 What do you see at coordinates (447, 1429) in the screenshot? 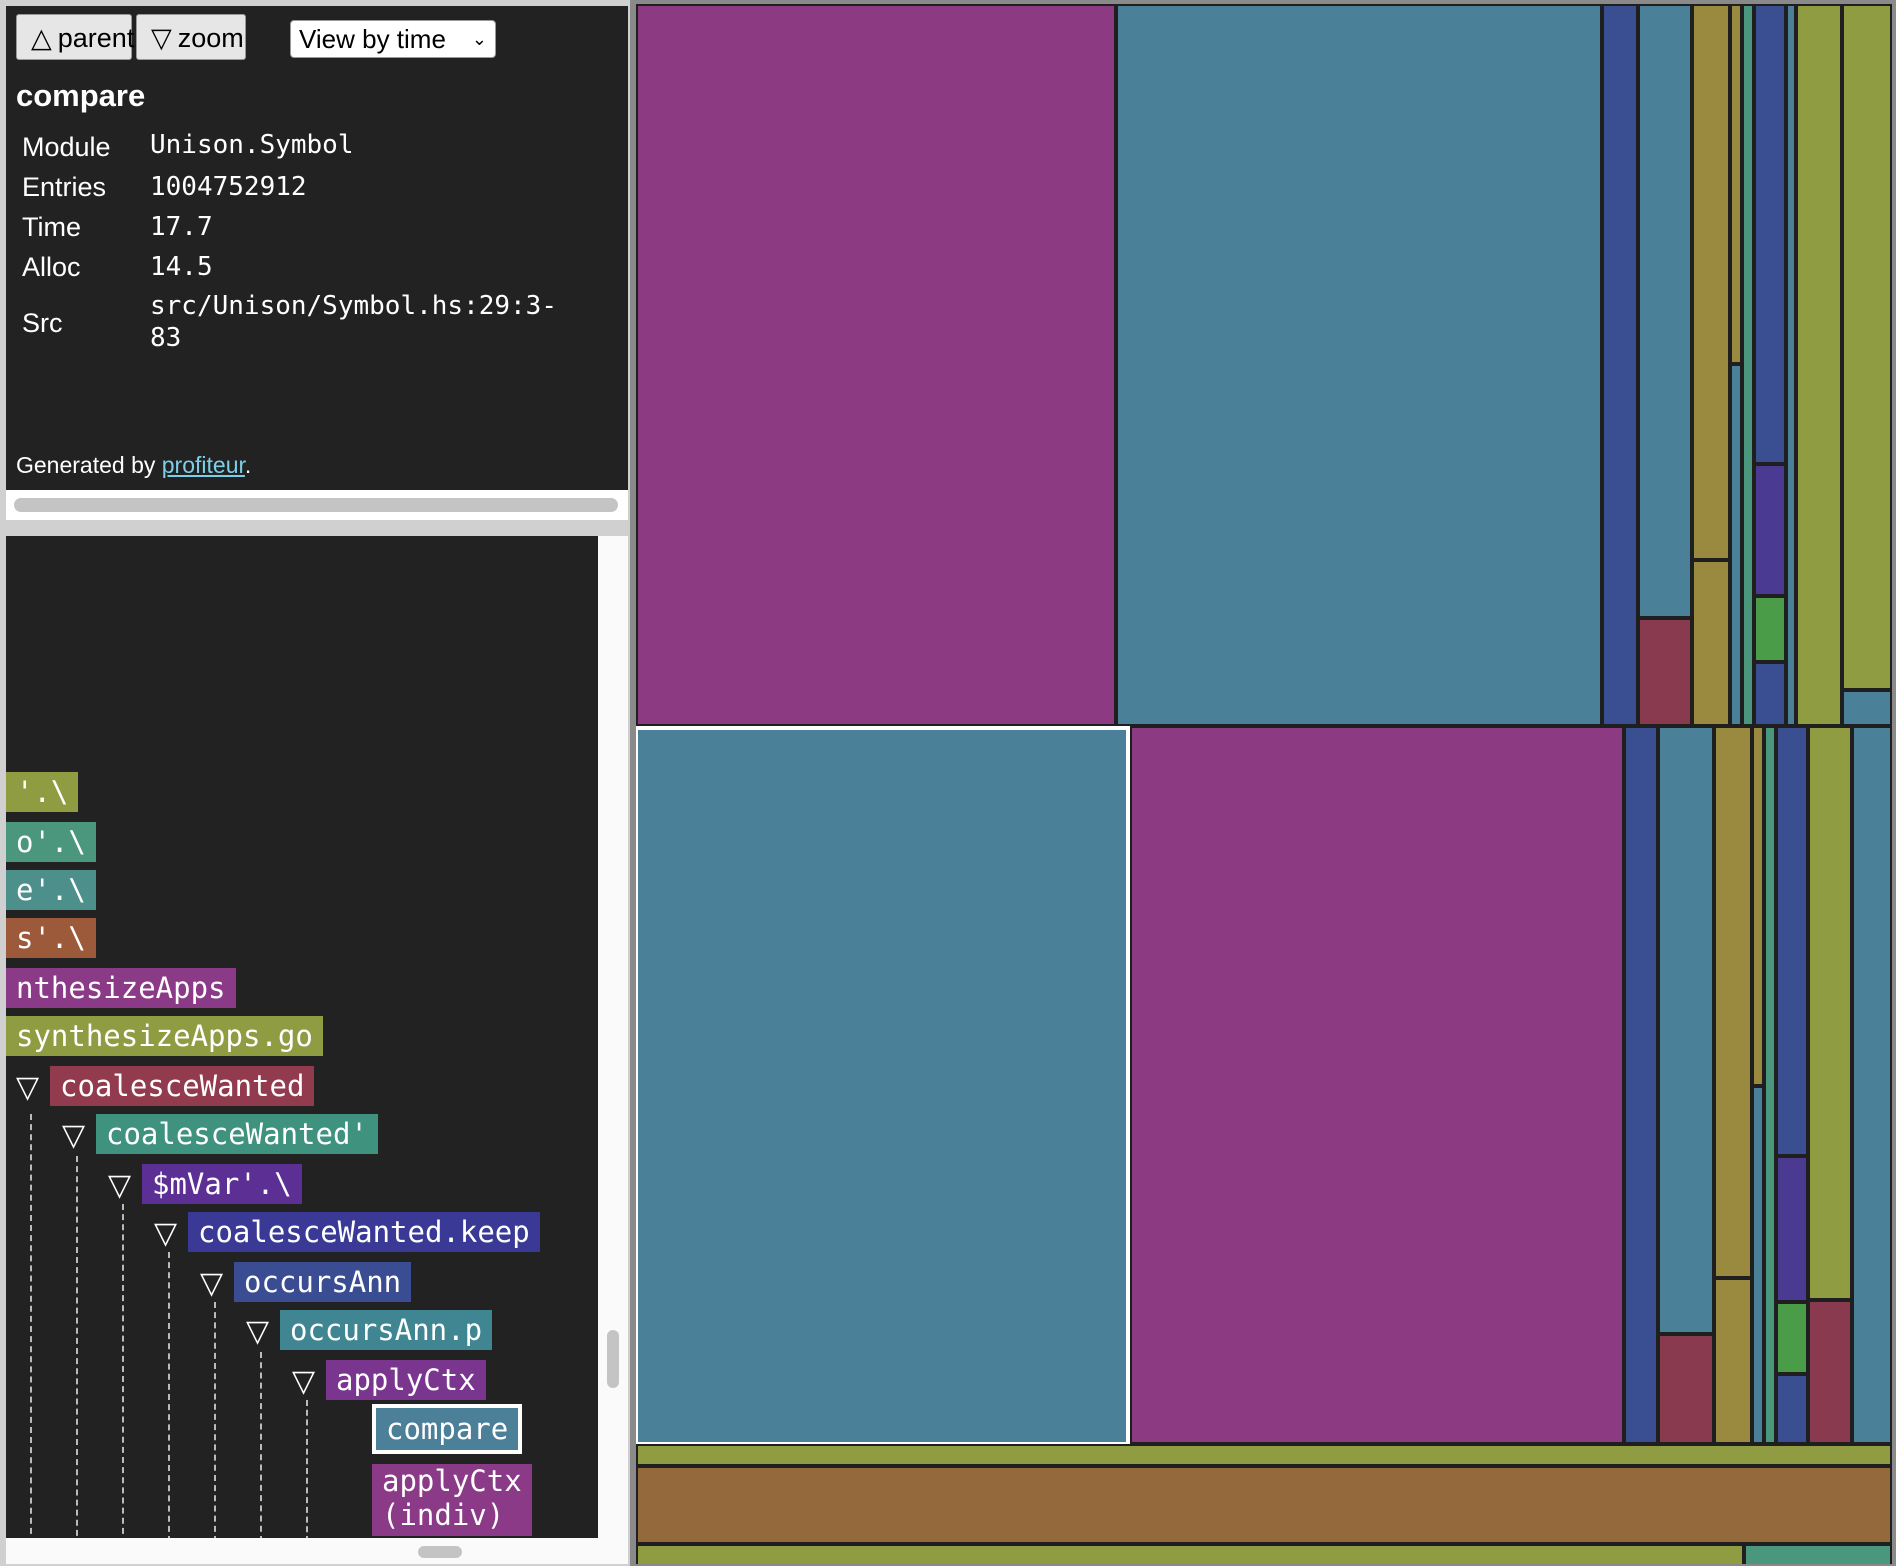
I see `tree-node-compare-selected: compare` at bounding box center [447, 1429].